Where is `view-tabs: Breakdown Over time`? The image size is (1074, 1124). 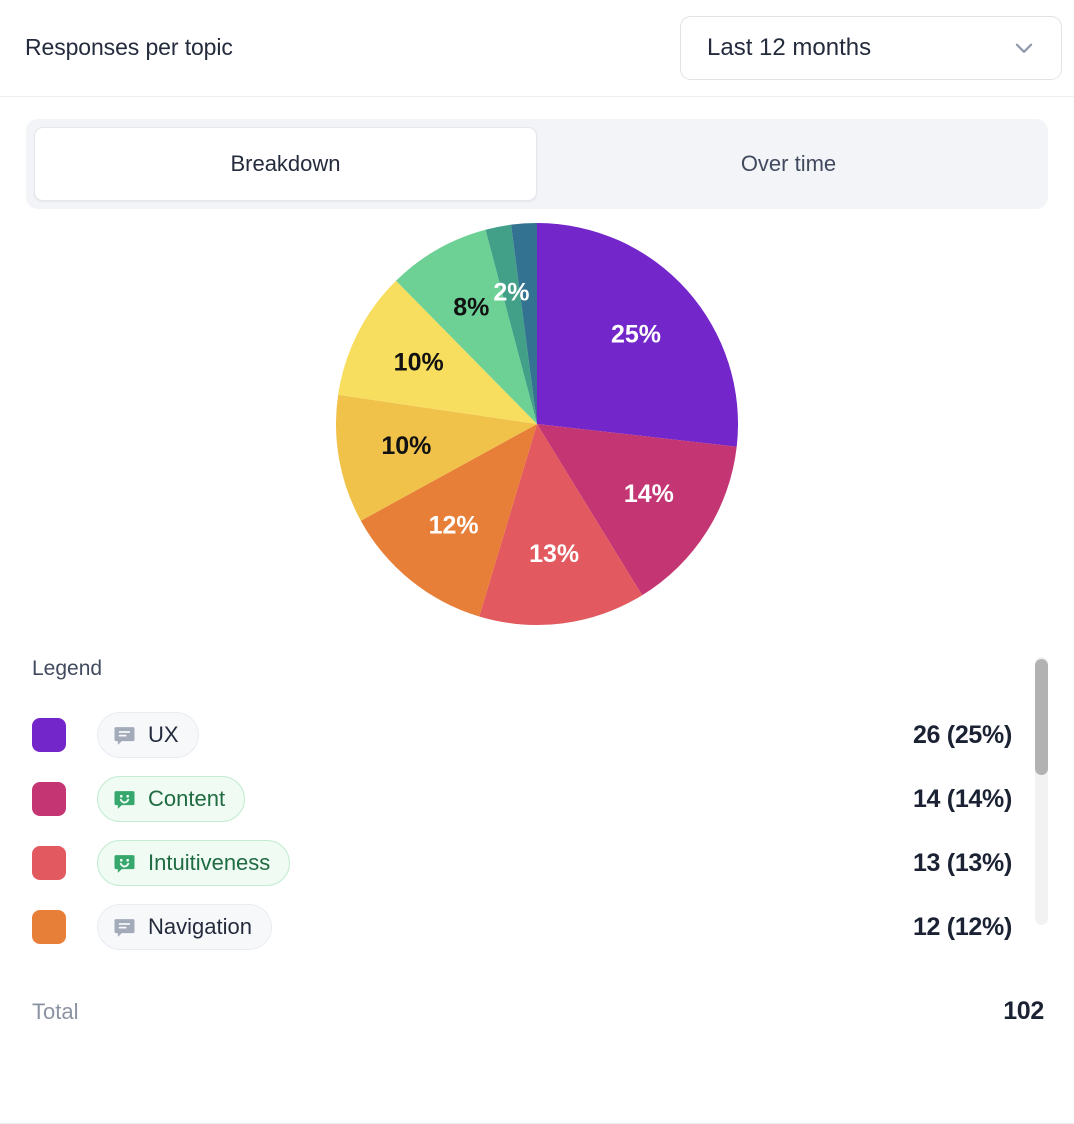 view-tabs: Breakdown Over time is located at coordinates (537, 164).